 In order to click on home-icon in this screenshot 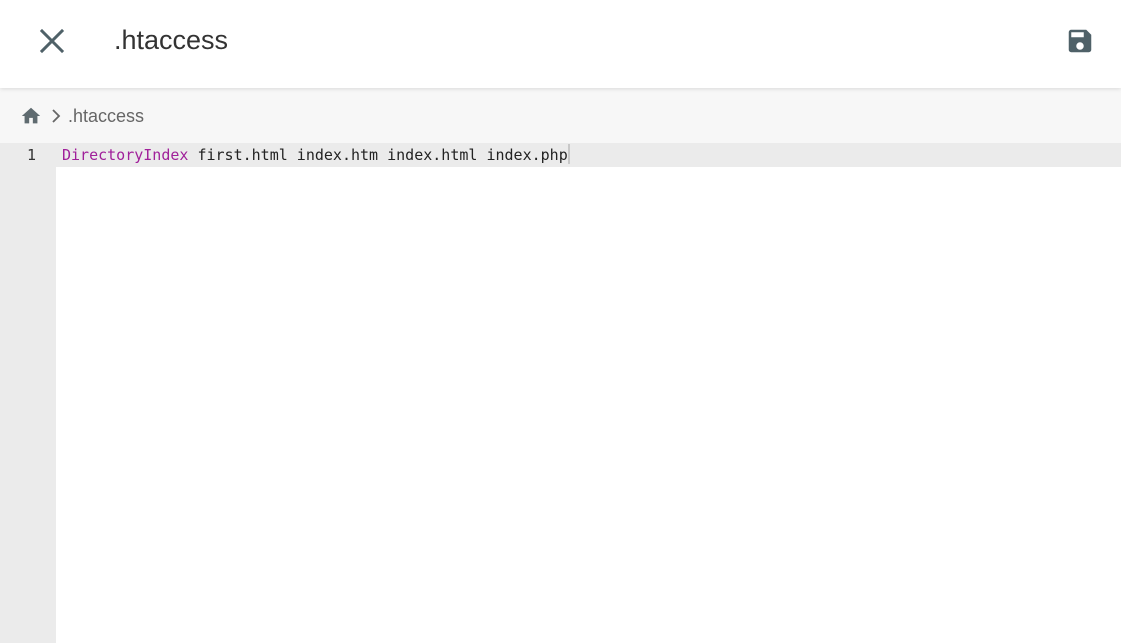, I will do `click(31, 115)`.